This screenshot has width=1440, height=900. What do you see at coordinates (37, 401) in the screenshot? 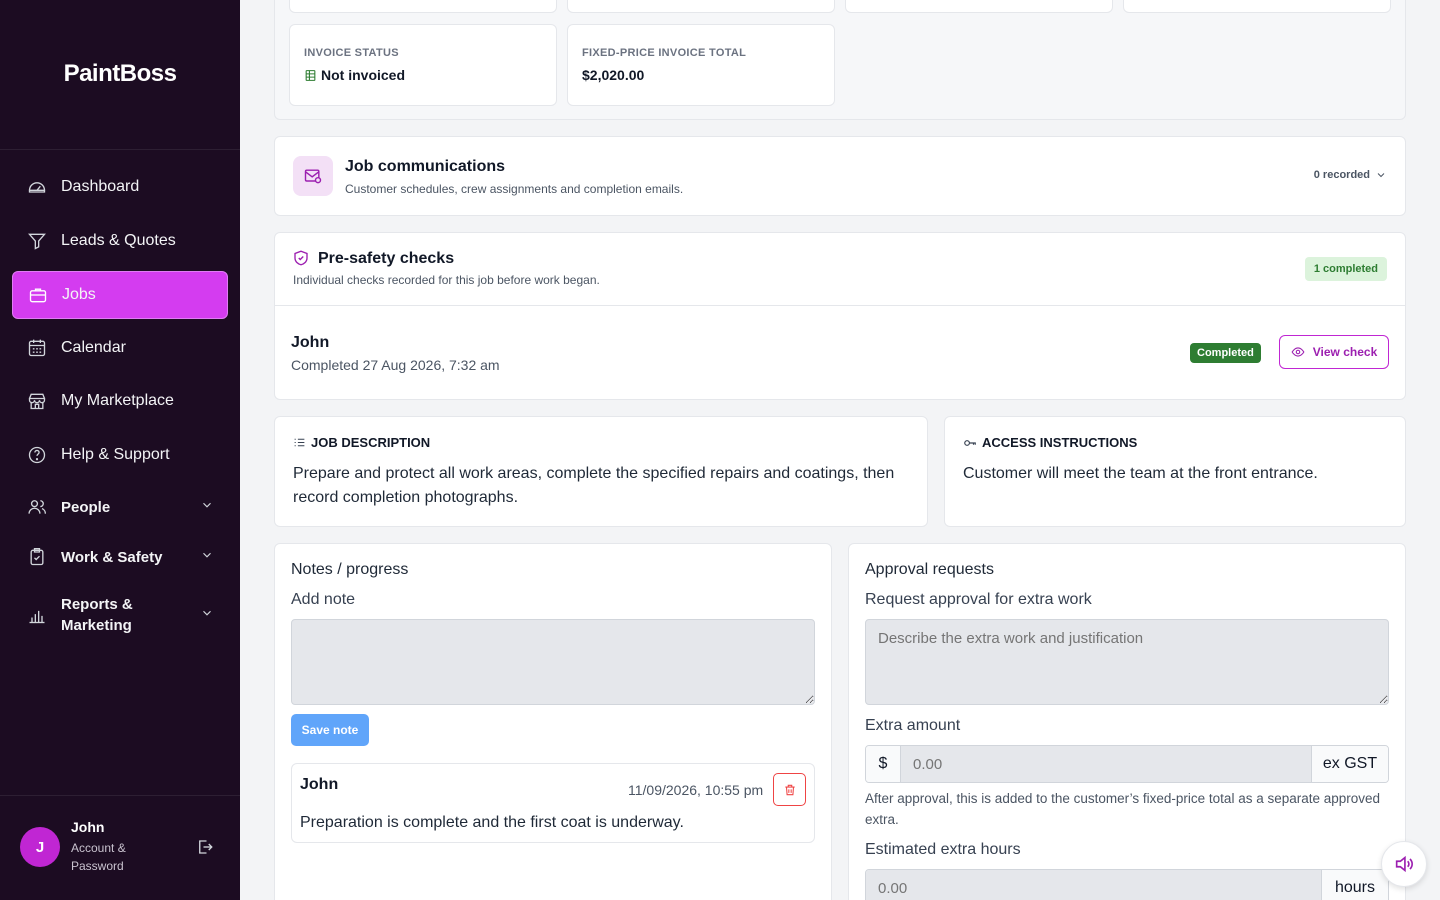
I see `store-icon` at bounding box center [37, 401].